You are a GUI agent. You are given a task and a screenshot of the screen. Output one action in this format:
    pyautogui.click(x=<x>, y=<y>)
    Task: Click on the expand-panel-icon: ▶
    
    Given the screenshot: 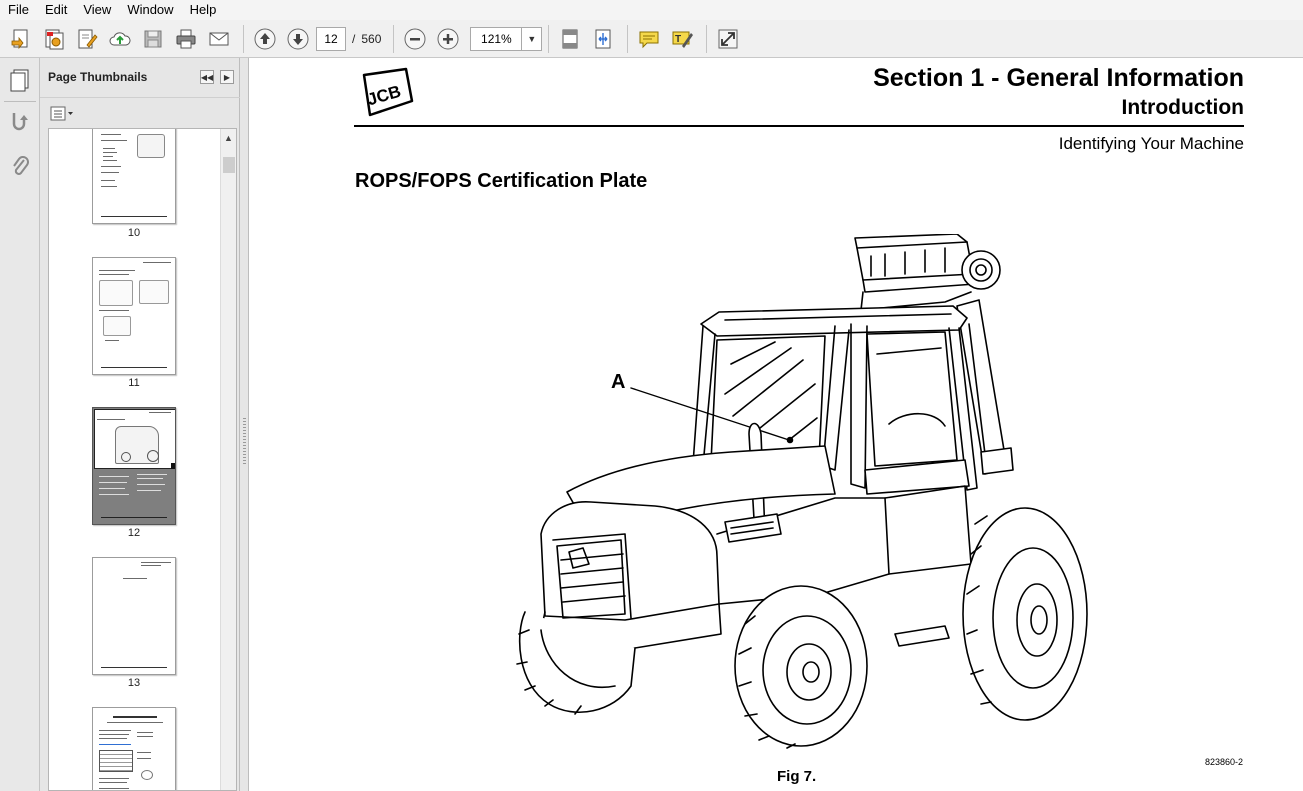 What is the action you would take?
    pyautogui.click(x=227, y=77)
    